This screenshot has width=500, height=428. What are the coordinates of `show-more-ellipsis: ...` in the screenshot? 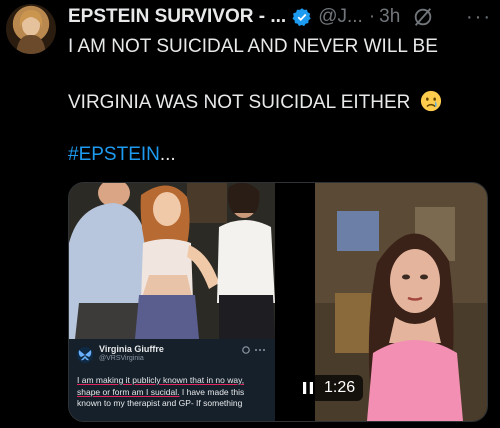 It's located at (168, 154).